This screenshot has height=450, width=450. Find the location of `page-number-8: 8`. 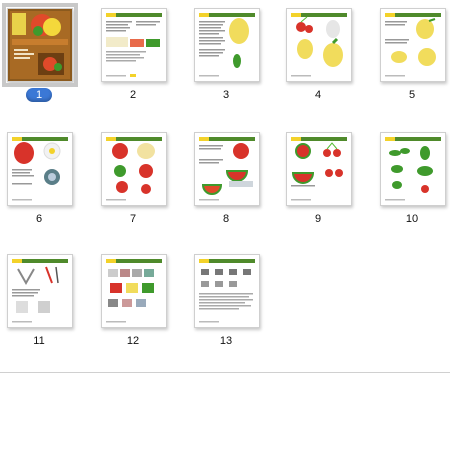

page-number-8: 8 is located at coordinates (226, 219).